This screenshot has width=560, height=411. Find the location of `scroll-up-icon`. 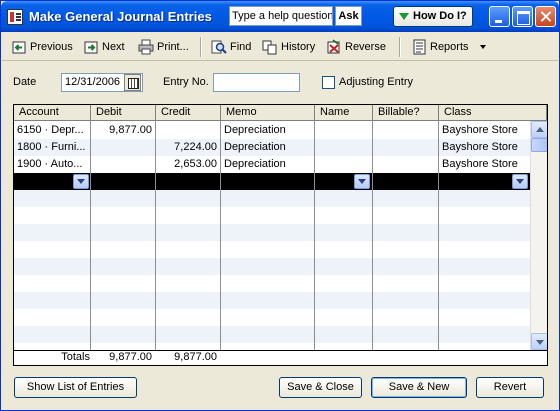

scroll-up-icon is located at coordinates (539, 129).